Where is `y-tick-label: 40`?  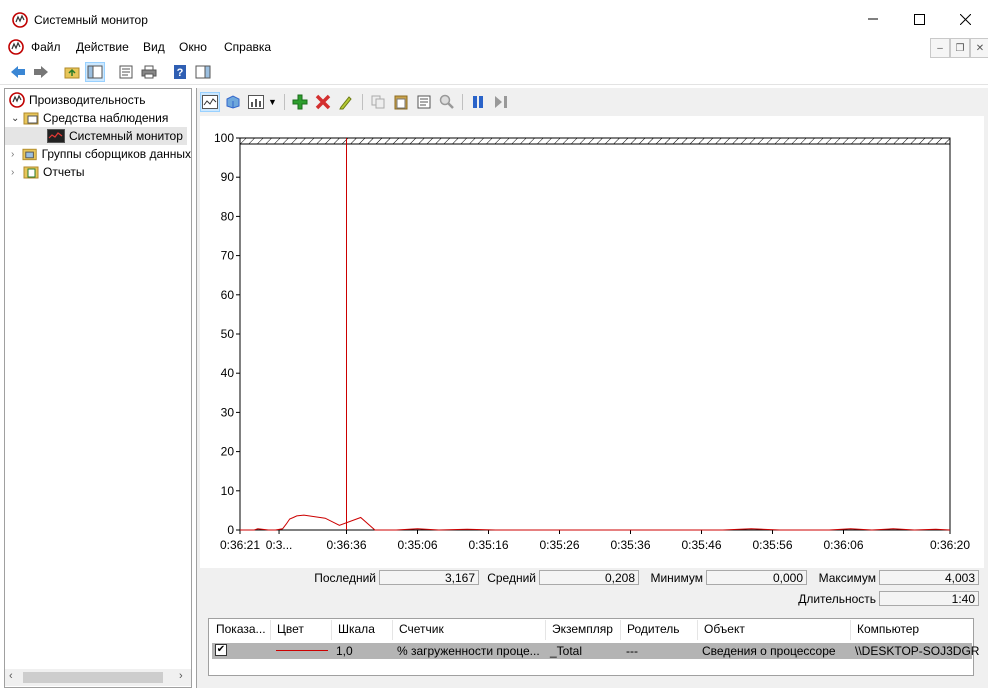 y-tick-label: 40 is located at coordinates (228, 373).